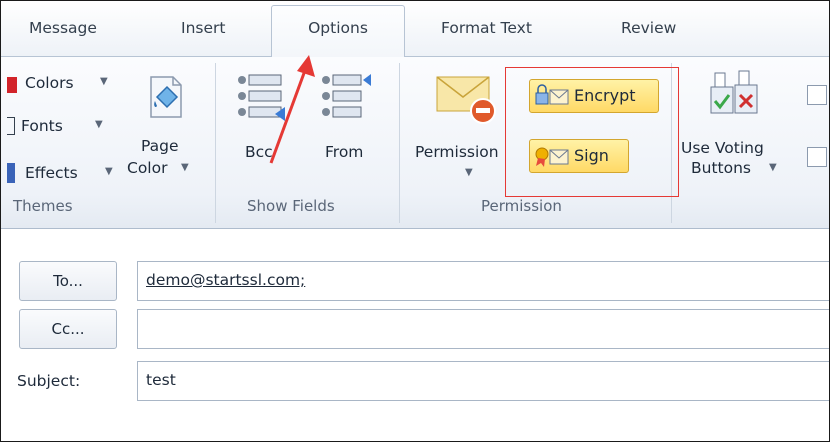  What do you see at coordinates (483, 329) in the screenshot?
I see `cc-field` at bounding box center [483, 329].